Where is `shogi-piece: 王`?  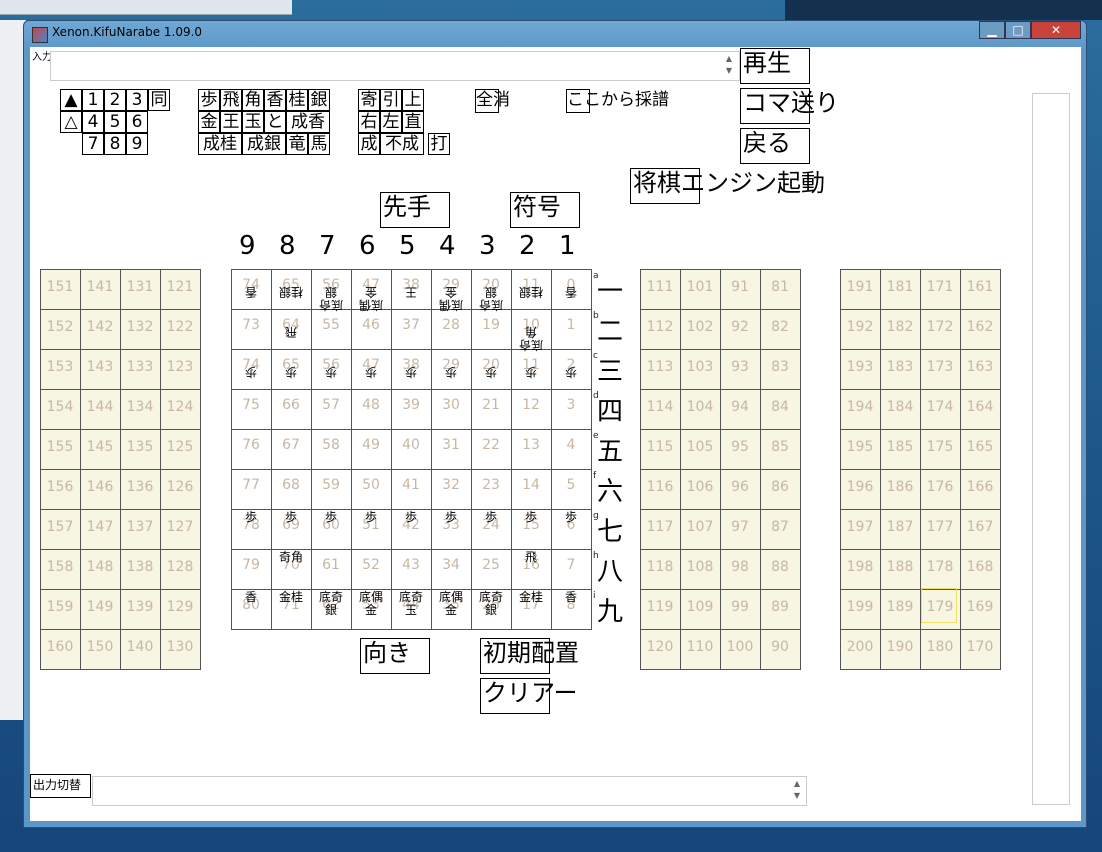
shogi-piece: 王 is located at coordinates (411, 292).